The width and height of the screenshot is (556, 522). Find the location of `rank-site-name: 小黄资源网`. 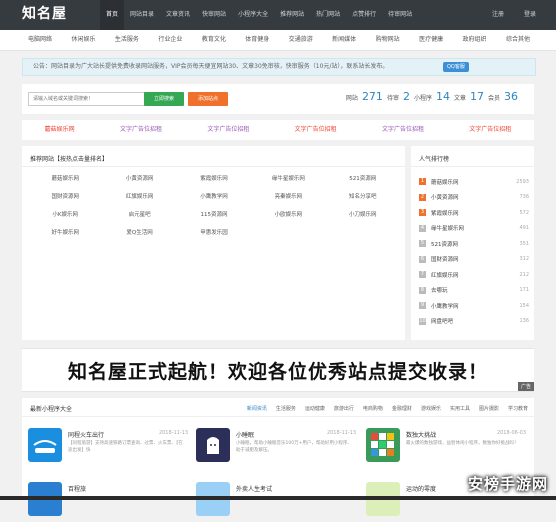

rank-site-name: 小黄资源网 is located at coordinates (475, 197).